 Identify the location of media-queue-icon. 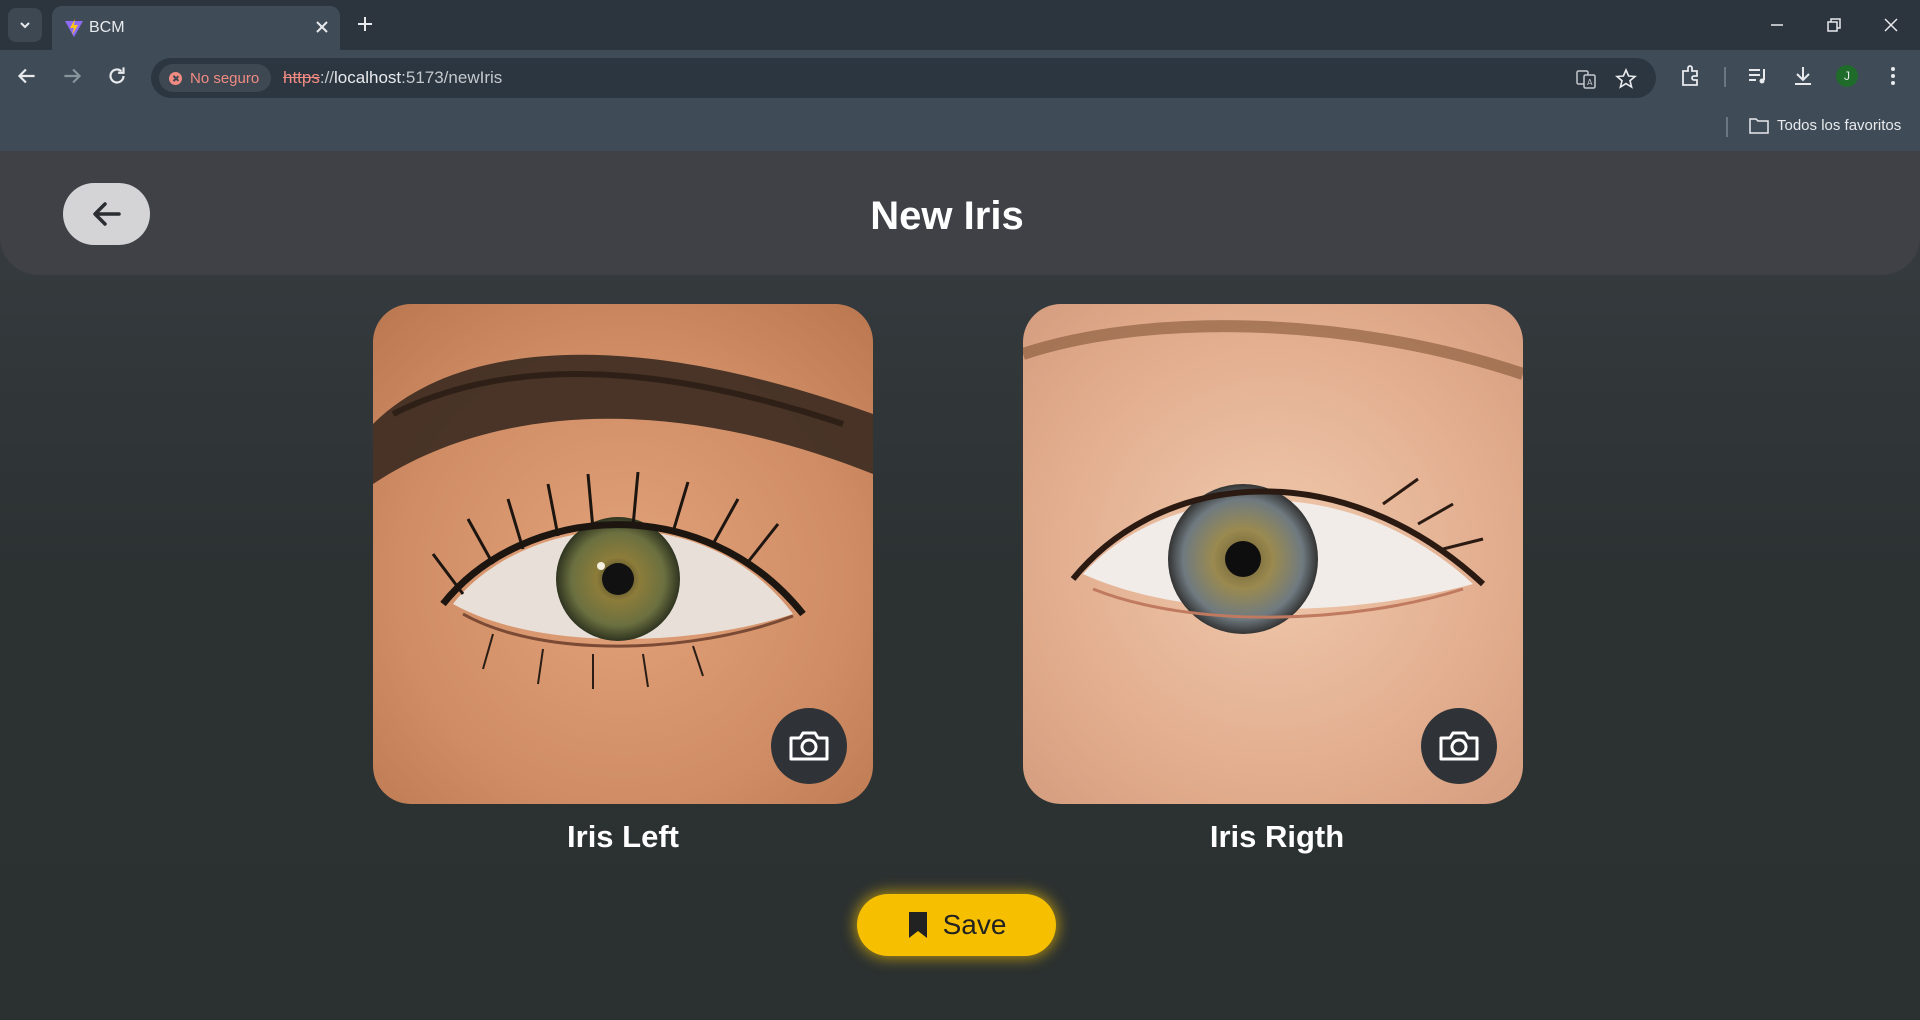
(1758, 76).